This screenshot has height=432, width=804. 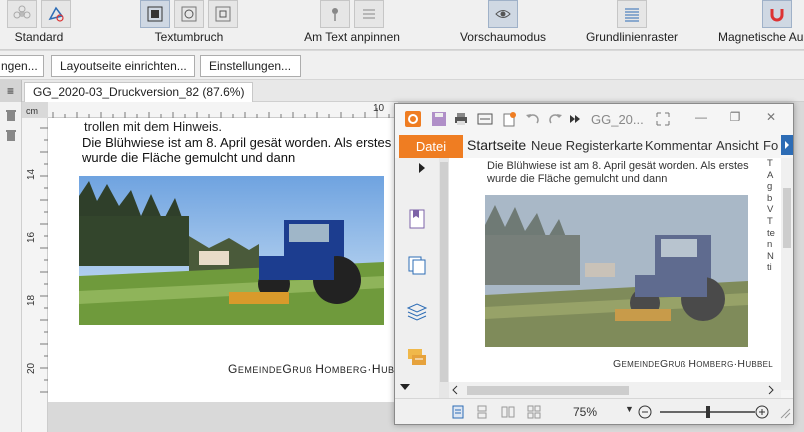 I want to click on shape-edit-icon, so click(x=56, y=14).